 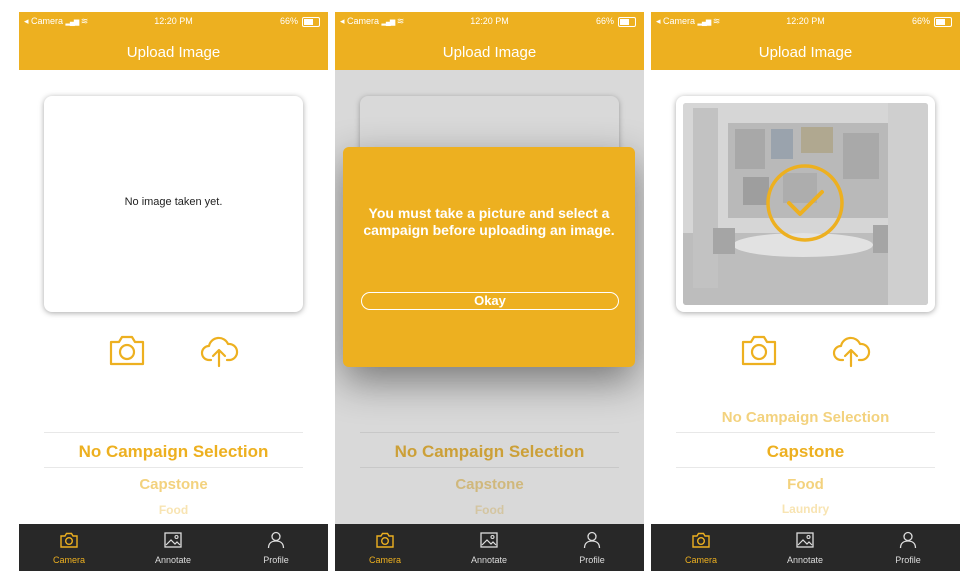 What do you see at coordinates (173, 452) in the screenshot?
I see `picker-selected-option: No Campaign Selection` at bounding box center [173, 452].